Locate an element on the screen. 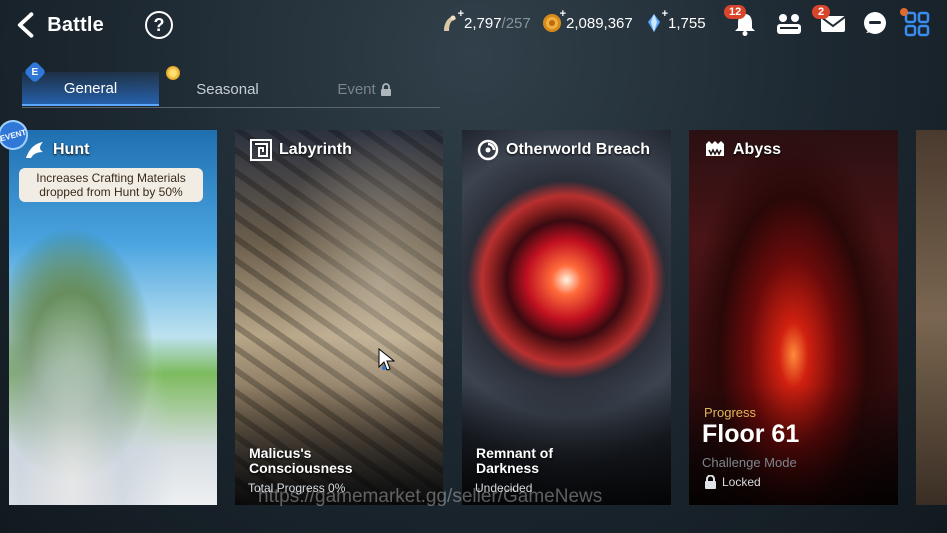 The width and height of the screenshot is (947, 533). notifications-badge: 12 is located at coordinates (735, 12).